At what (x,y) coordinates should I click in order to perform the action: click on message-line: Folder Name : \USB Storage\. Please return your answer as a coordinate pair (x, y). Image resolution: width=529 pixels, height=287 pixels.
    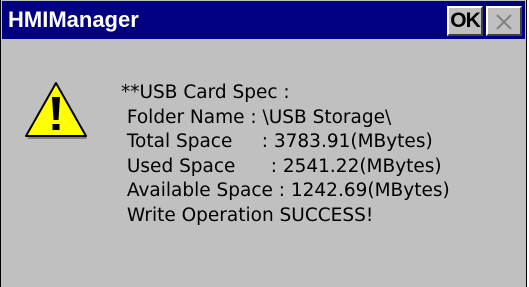
    Looking at the image, I should click on (256, 117).